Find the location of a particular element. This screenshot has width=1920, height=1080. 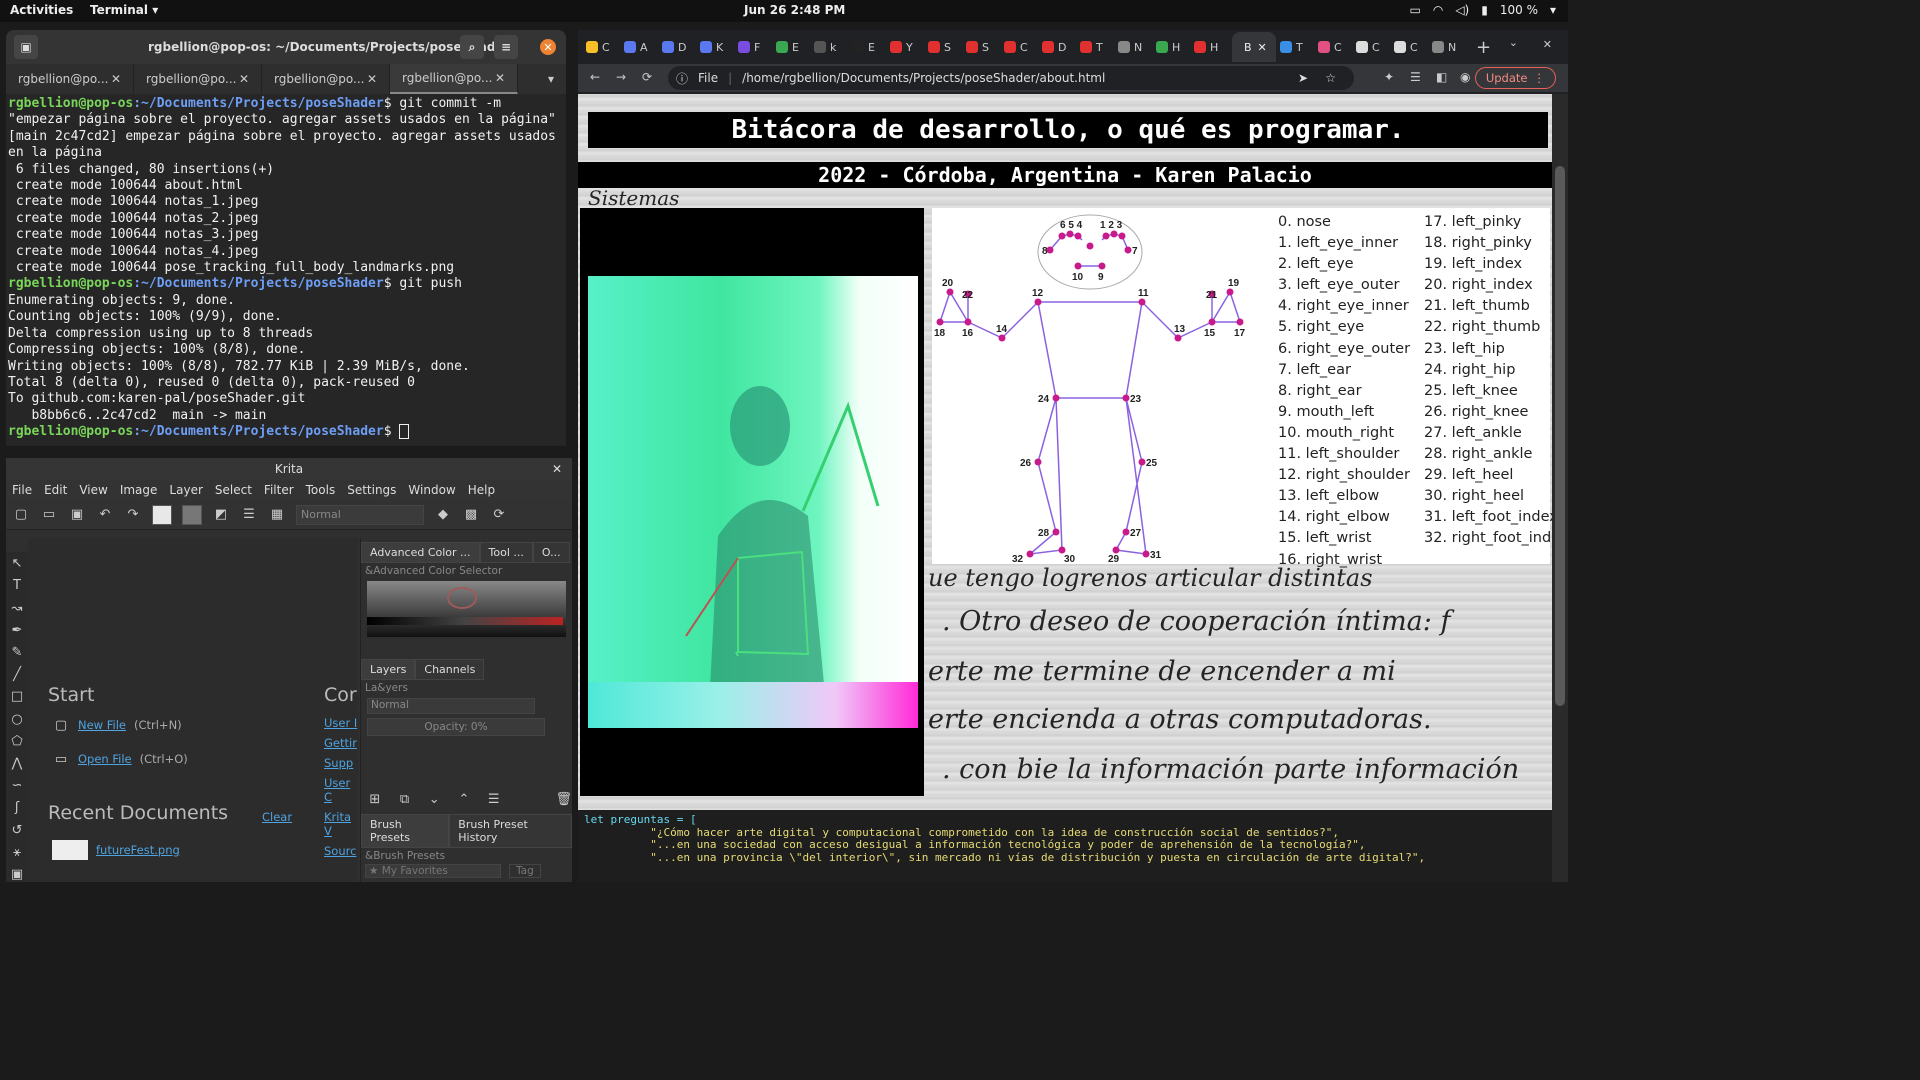

edit-shapes-icon: ↝ is located at coordinates (17, 608).